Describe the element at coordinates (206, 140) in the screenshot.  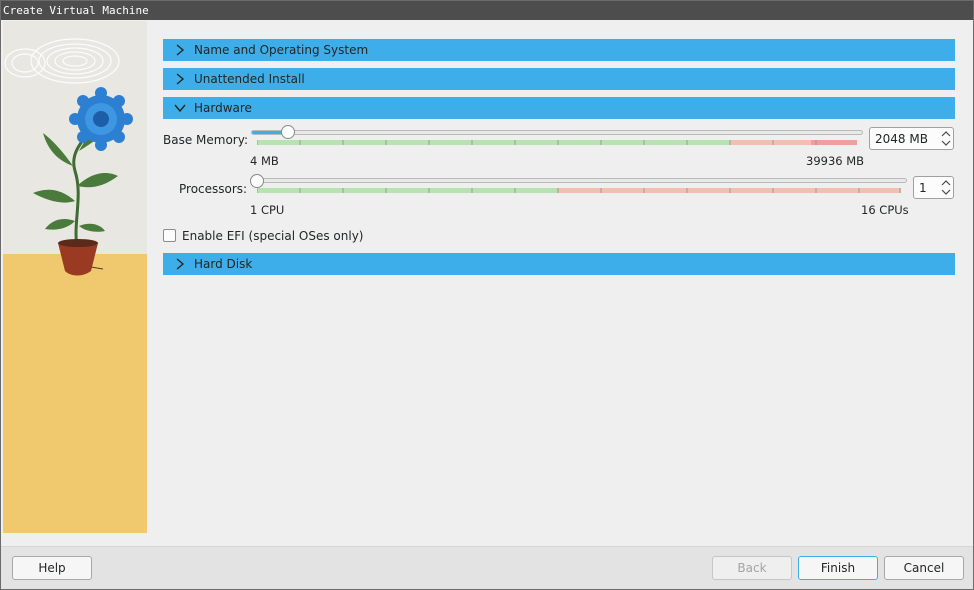
I see `base-memory-label: Base Memory:` at that location.